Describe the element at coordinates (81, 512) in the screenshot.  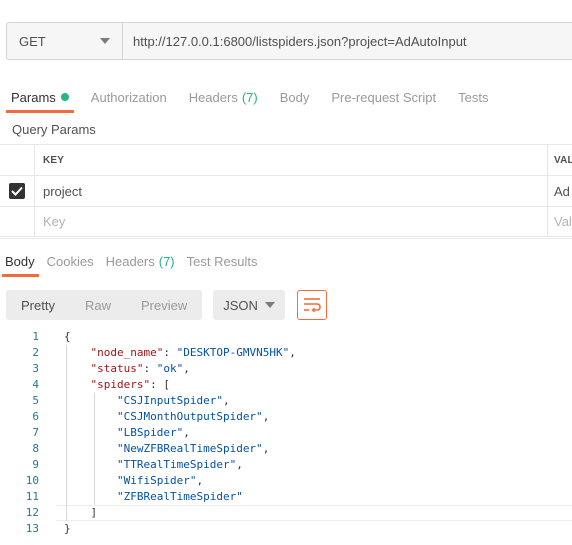
I see `code-text: ]` at that location.